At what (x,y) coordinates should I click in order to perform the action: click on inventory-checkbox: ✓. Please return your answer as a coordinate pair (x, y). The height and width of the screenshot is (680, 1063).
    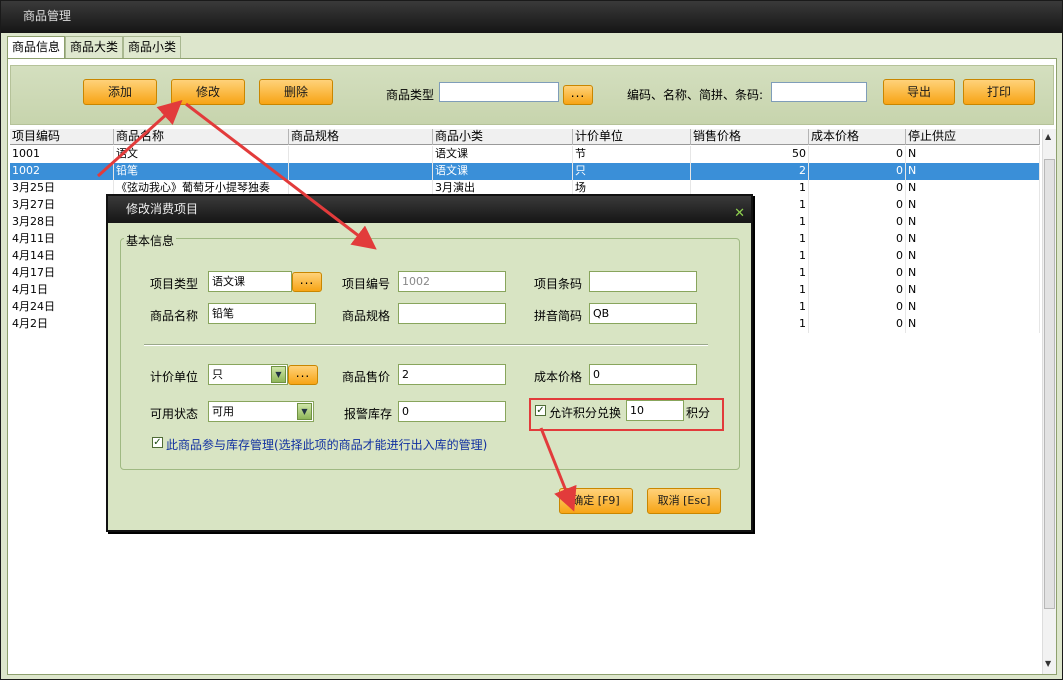
    Looking at the image, I should click on (157, 442).